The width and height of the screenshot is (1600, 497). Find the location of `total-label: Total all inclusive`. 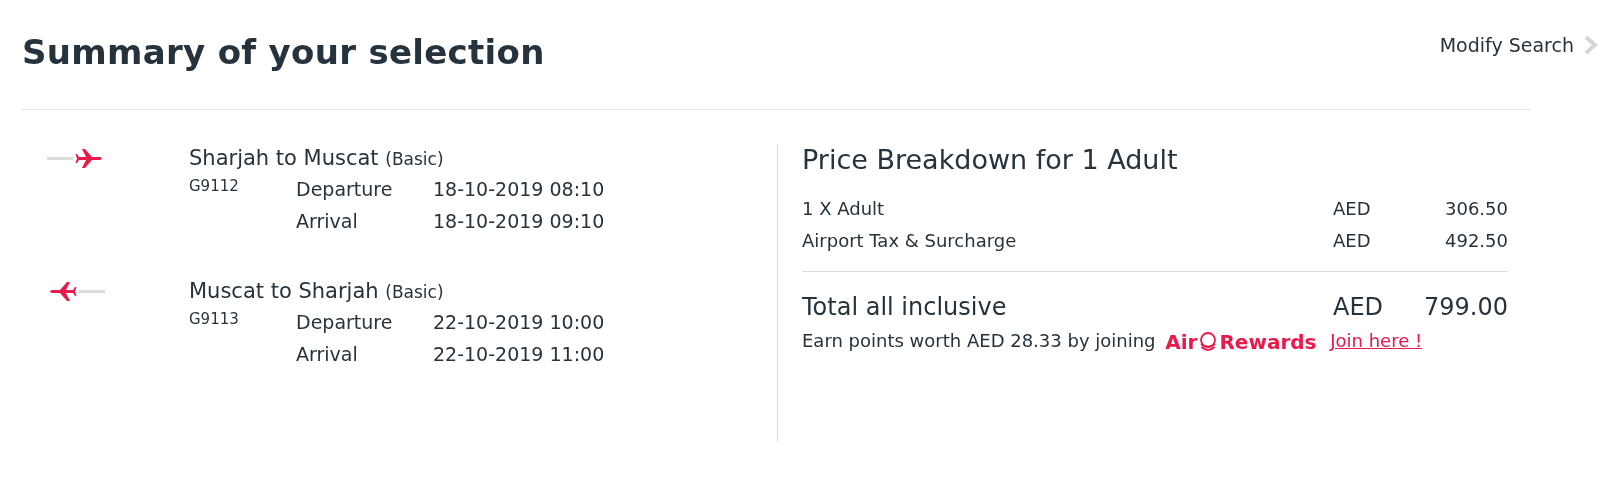

total-label: Total all inclusive is located at coordinates (905, 307).